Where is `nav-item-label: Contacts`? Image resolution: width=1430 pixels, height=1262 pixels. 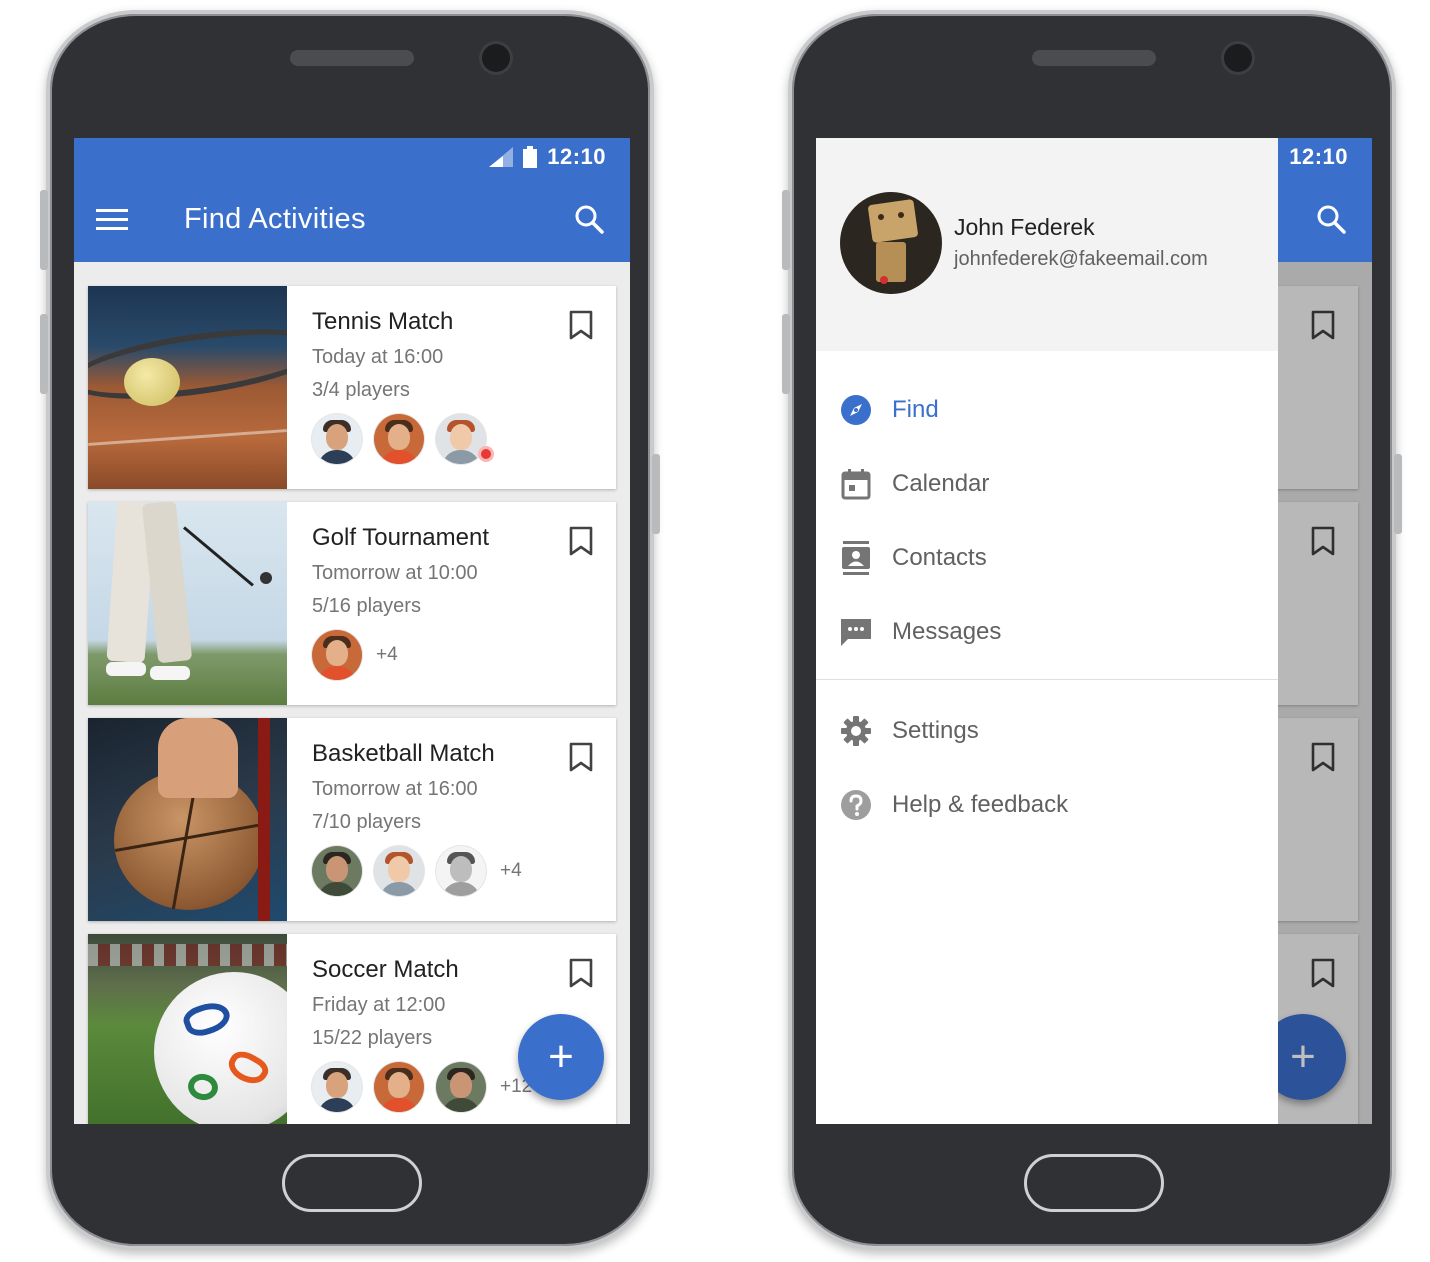
nav-item-label: Contacts is located at coordinates (939, 557).